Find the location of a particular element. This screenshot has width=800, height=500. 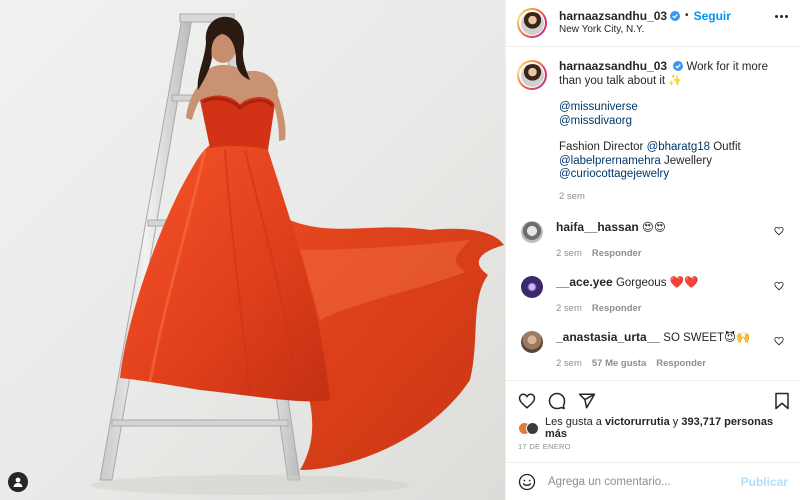

tagged-user-icon is located at coordinates (18, 482).